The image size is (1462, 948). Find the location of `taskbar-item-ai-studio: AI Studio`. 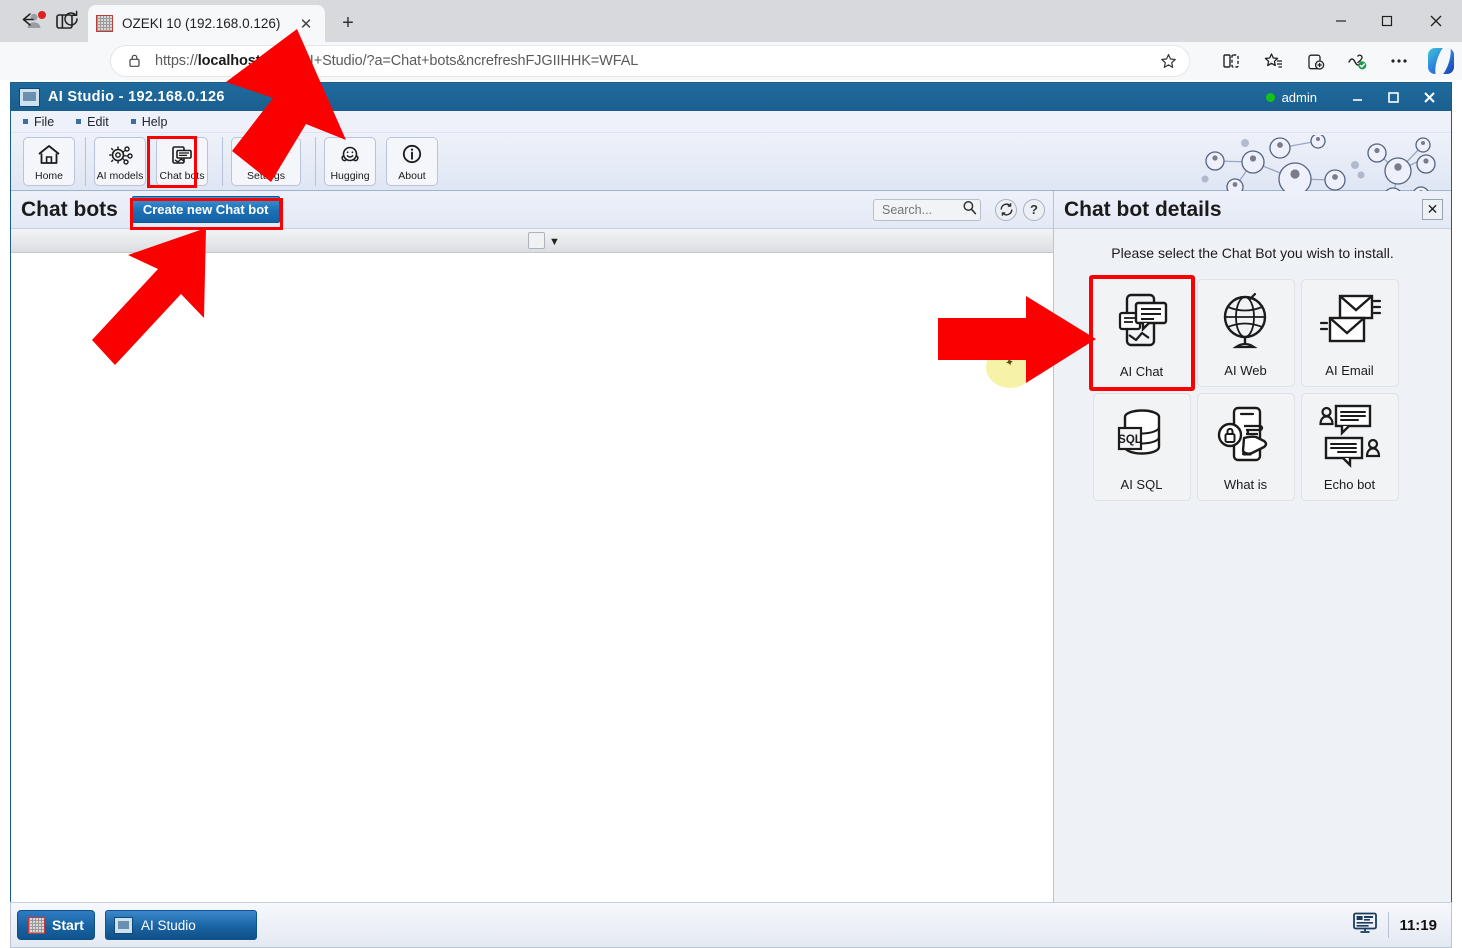

taskbar-item-ai-studio: AI Studio is located at coordinates (181, 925).